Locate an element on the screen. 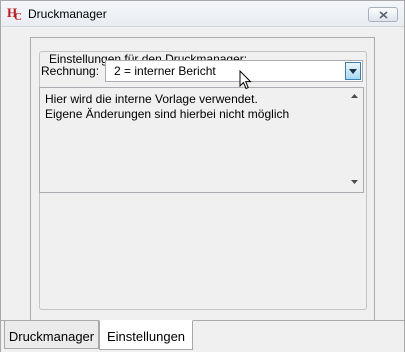  scroll-down-arrow-icon is located at coordinates (354, 182).